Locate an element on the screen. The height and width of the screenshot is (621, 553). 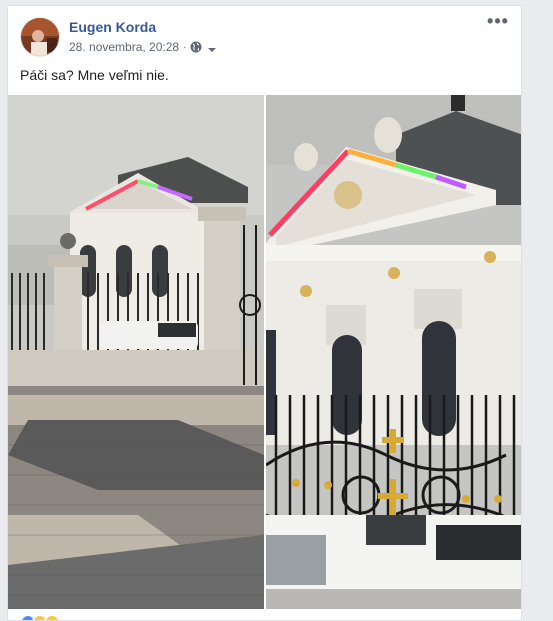
post-meta: 28. novembra, 20:28 · is located at coordinates (143, 47).